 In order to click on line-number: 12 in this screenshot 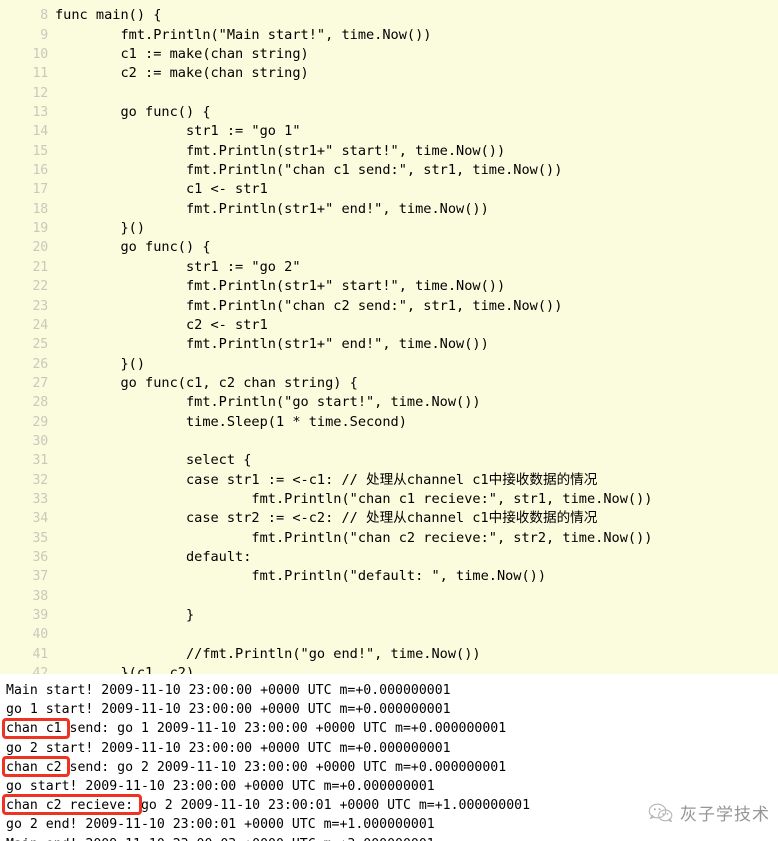, I will do `click(40, 93)`.